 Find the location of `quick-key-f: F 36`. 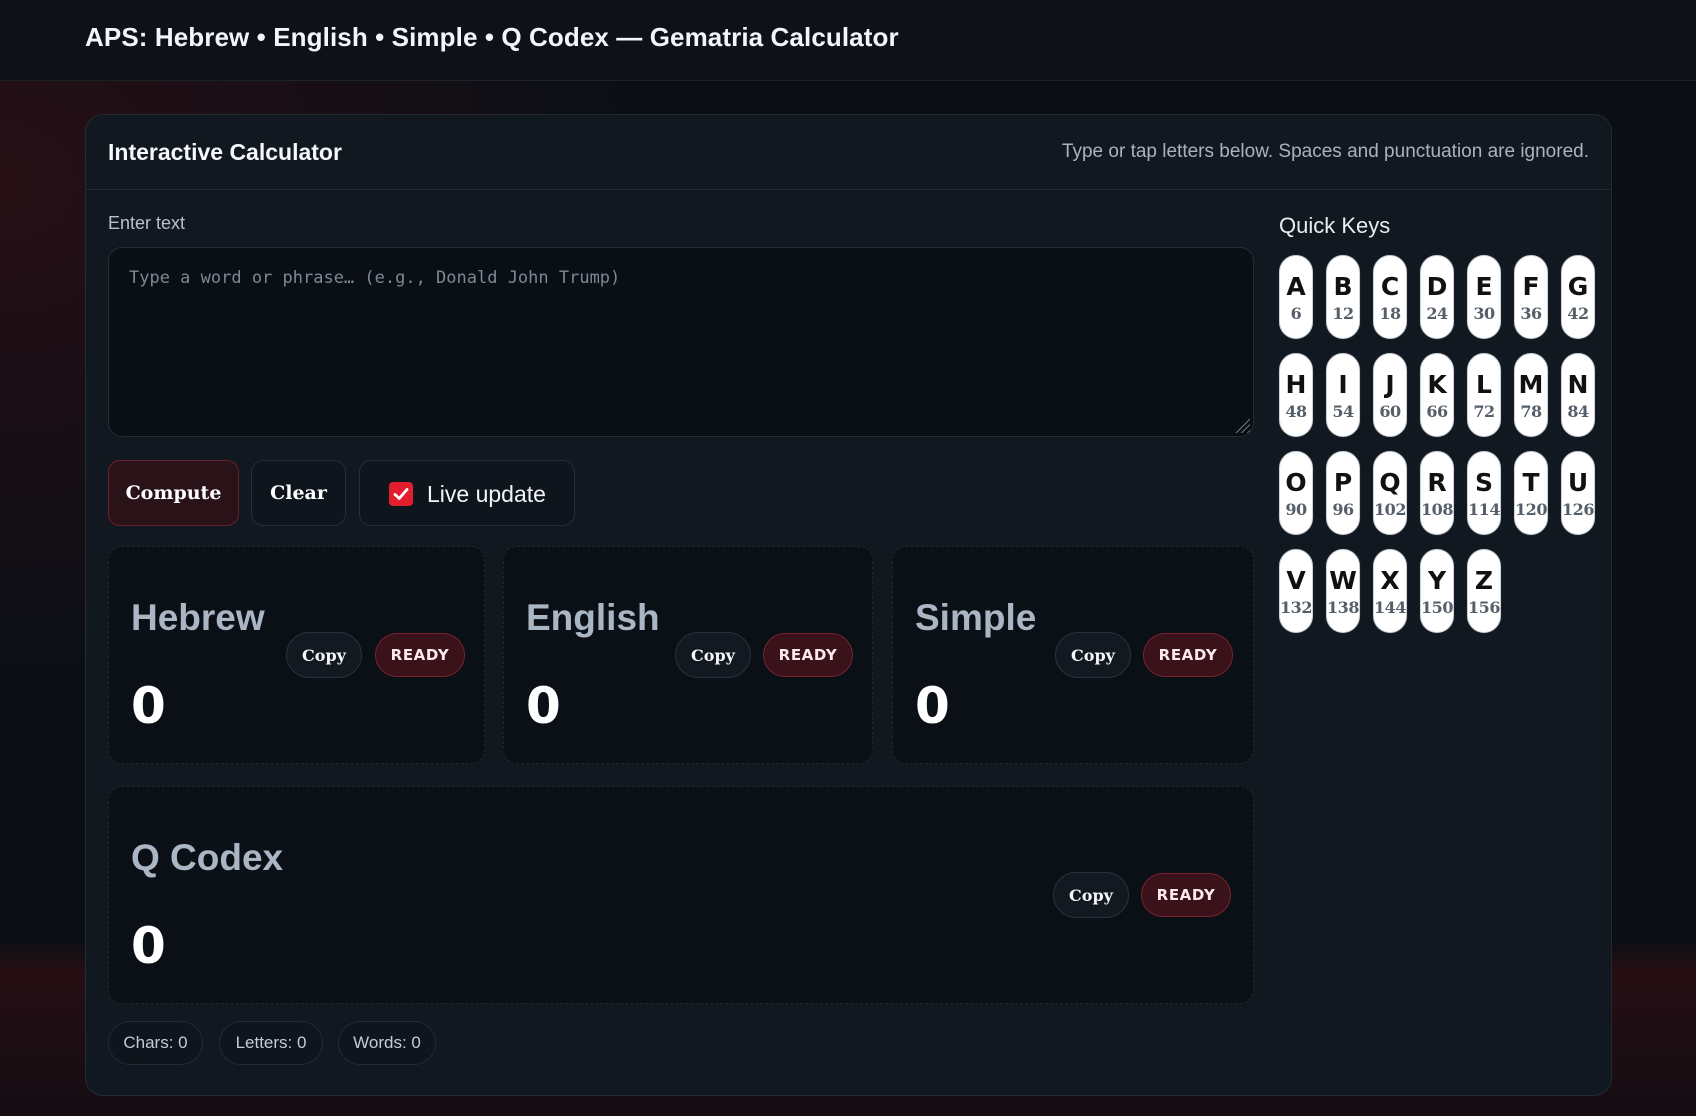

quick-key-f: F 36 is located at coordinates (1531, 297).